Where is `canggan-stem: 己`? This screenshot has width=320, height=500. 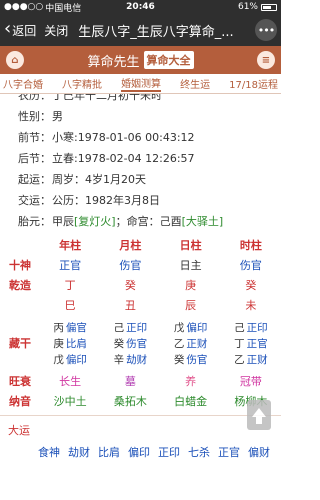
canggan-stem: 己 is located at coordinates (119, 327).